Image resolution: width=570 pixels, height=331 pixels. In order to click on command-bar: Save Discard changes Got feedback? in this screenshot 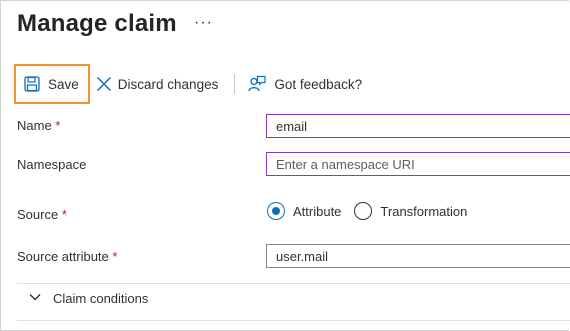, I will do `click(188, 84)`.